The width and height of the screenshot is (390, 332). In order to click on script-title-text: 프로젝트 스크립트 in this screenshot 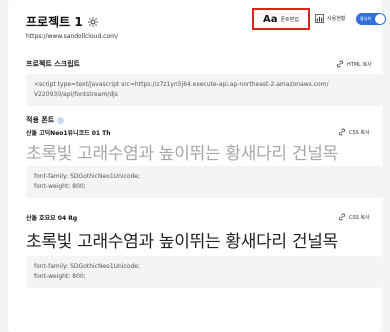, I will do `click(53, 64)`.